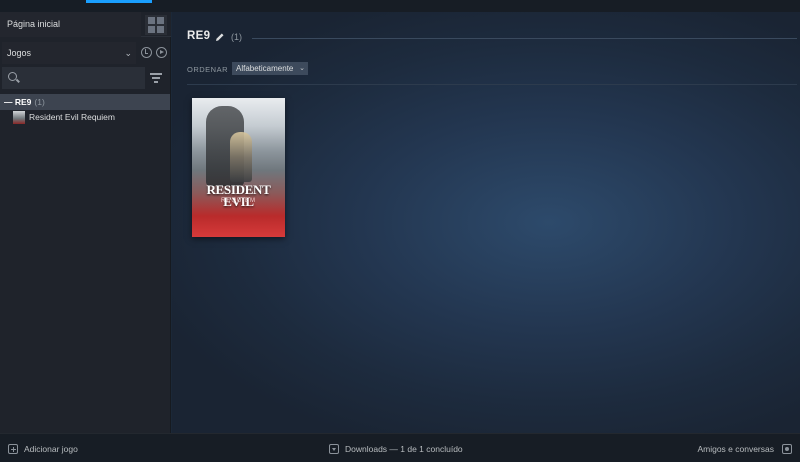  Describe the element at coordinates (156, 78) in the screenshot. I see `advanced-filter-icon` at that location.